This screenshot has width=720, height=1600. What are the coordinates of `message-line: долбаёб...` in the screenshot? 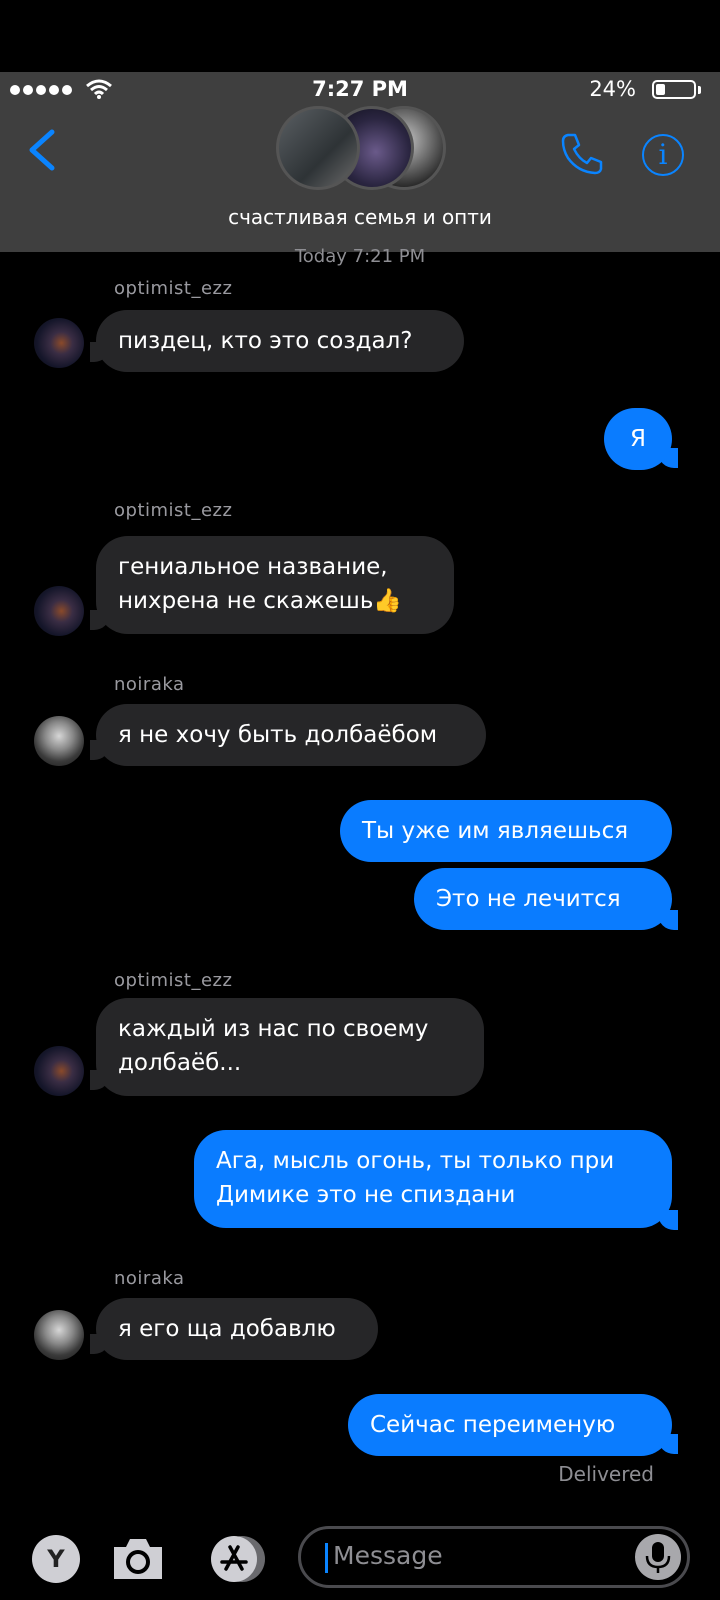 It's located at (180, 1063).